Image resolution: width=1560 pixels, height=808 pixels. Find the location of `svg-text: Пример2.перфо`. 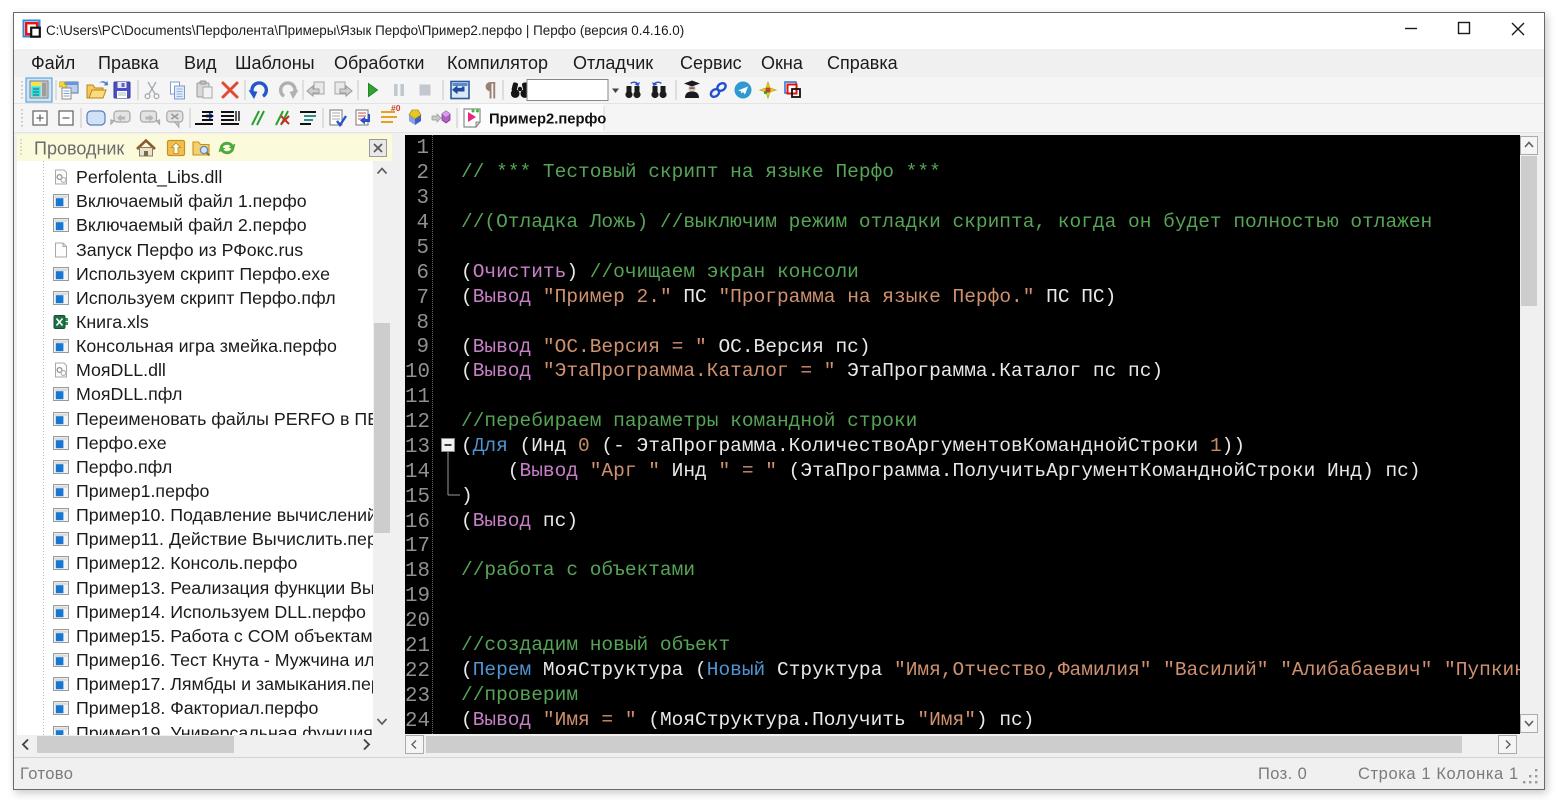

svg-text: Пример2.перфо is located at coordinates (547, 120).